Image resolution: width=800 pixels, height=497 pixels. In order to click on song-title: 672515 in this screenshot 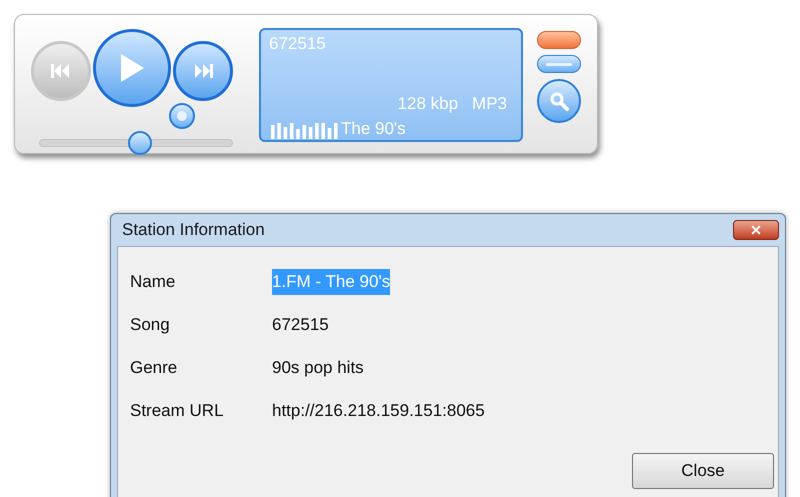, I will do `click(298, 44)`.